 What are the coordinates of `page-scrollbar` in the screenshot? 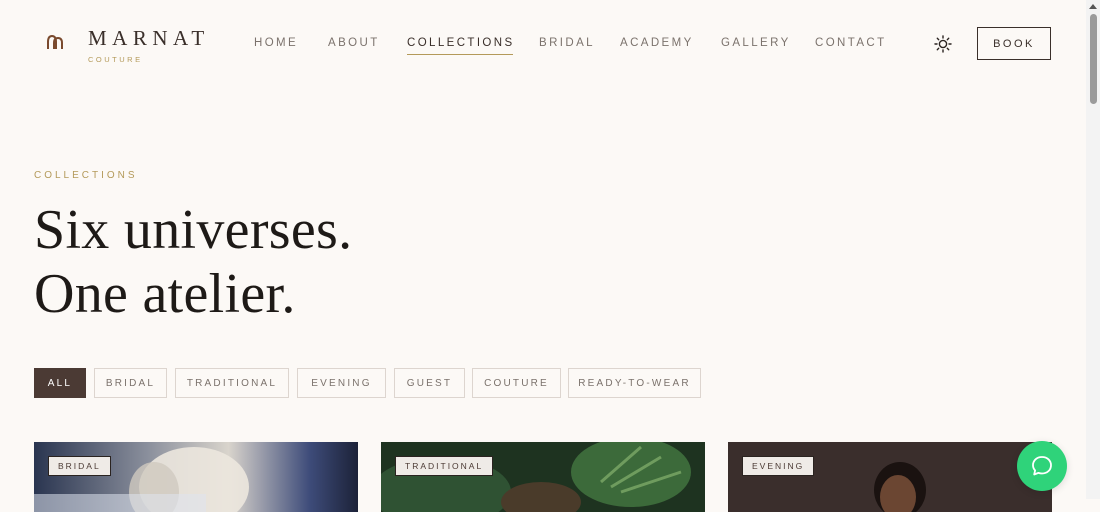 It's located at (1093, 249).